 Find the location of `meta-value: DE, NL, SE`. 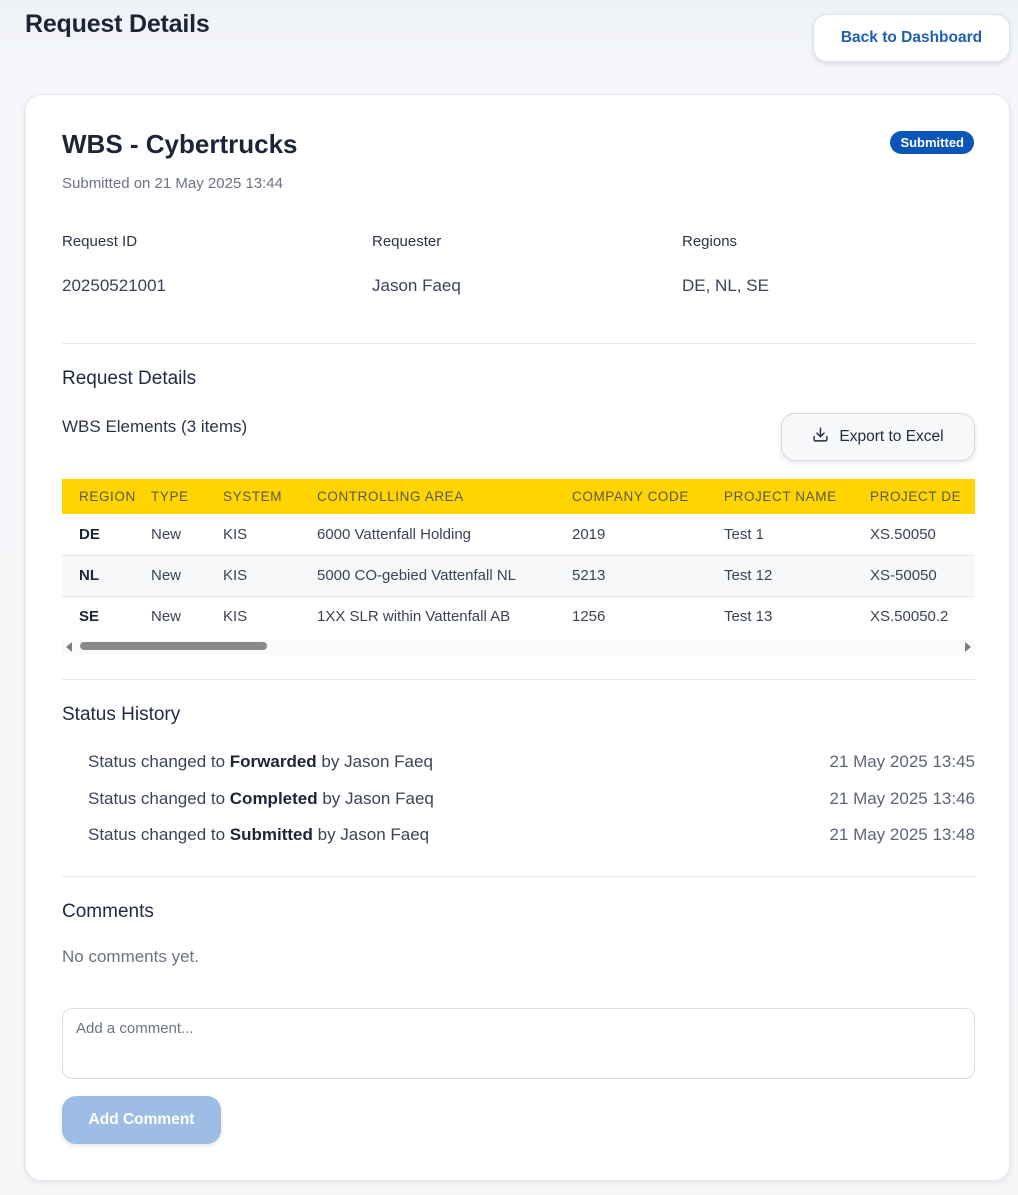

meta-value: DE, NL, SE is located at coordinates (725, 285).